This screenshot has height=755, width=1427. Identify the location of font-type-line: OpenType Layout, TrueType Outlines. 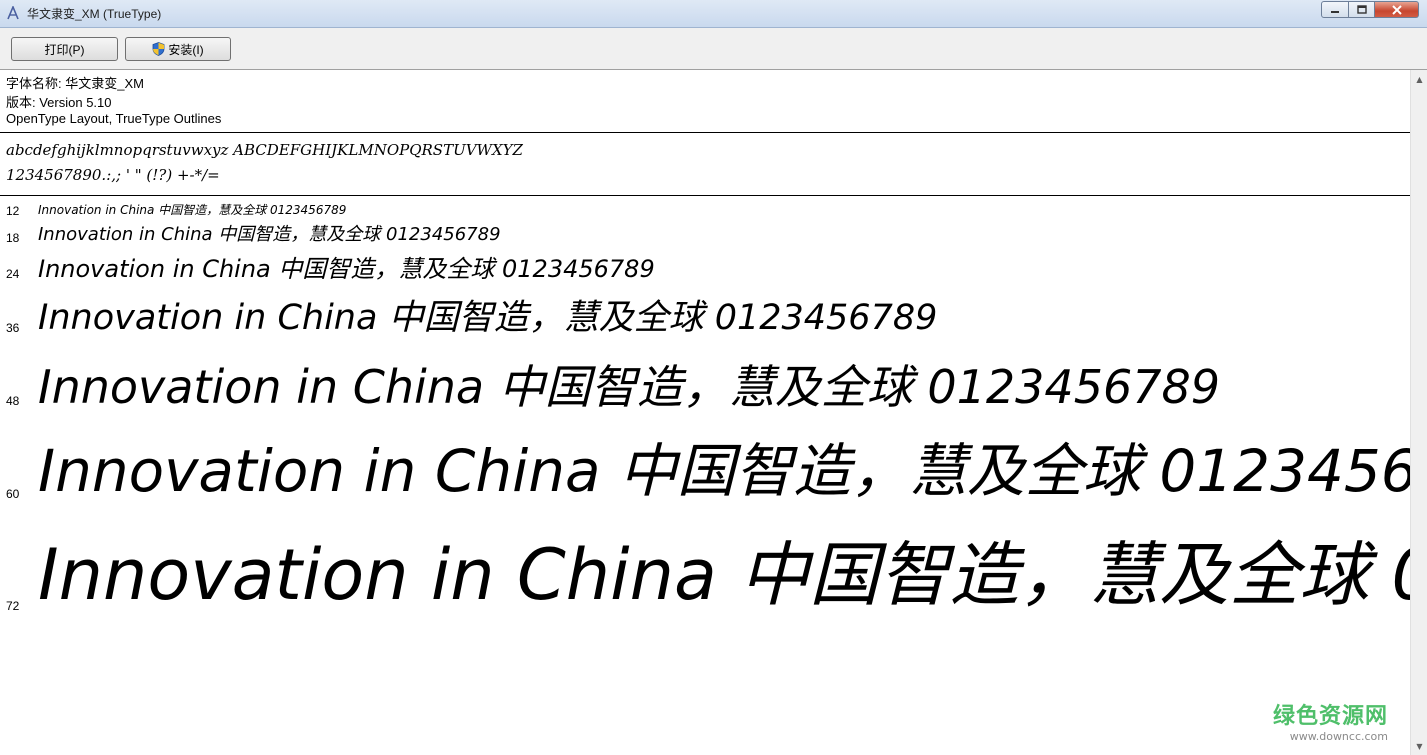
(114, 118).